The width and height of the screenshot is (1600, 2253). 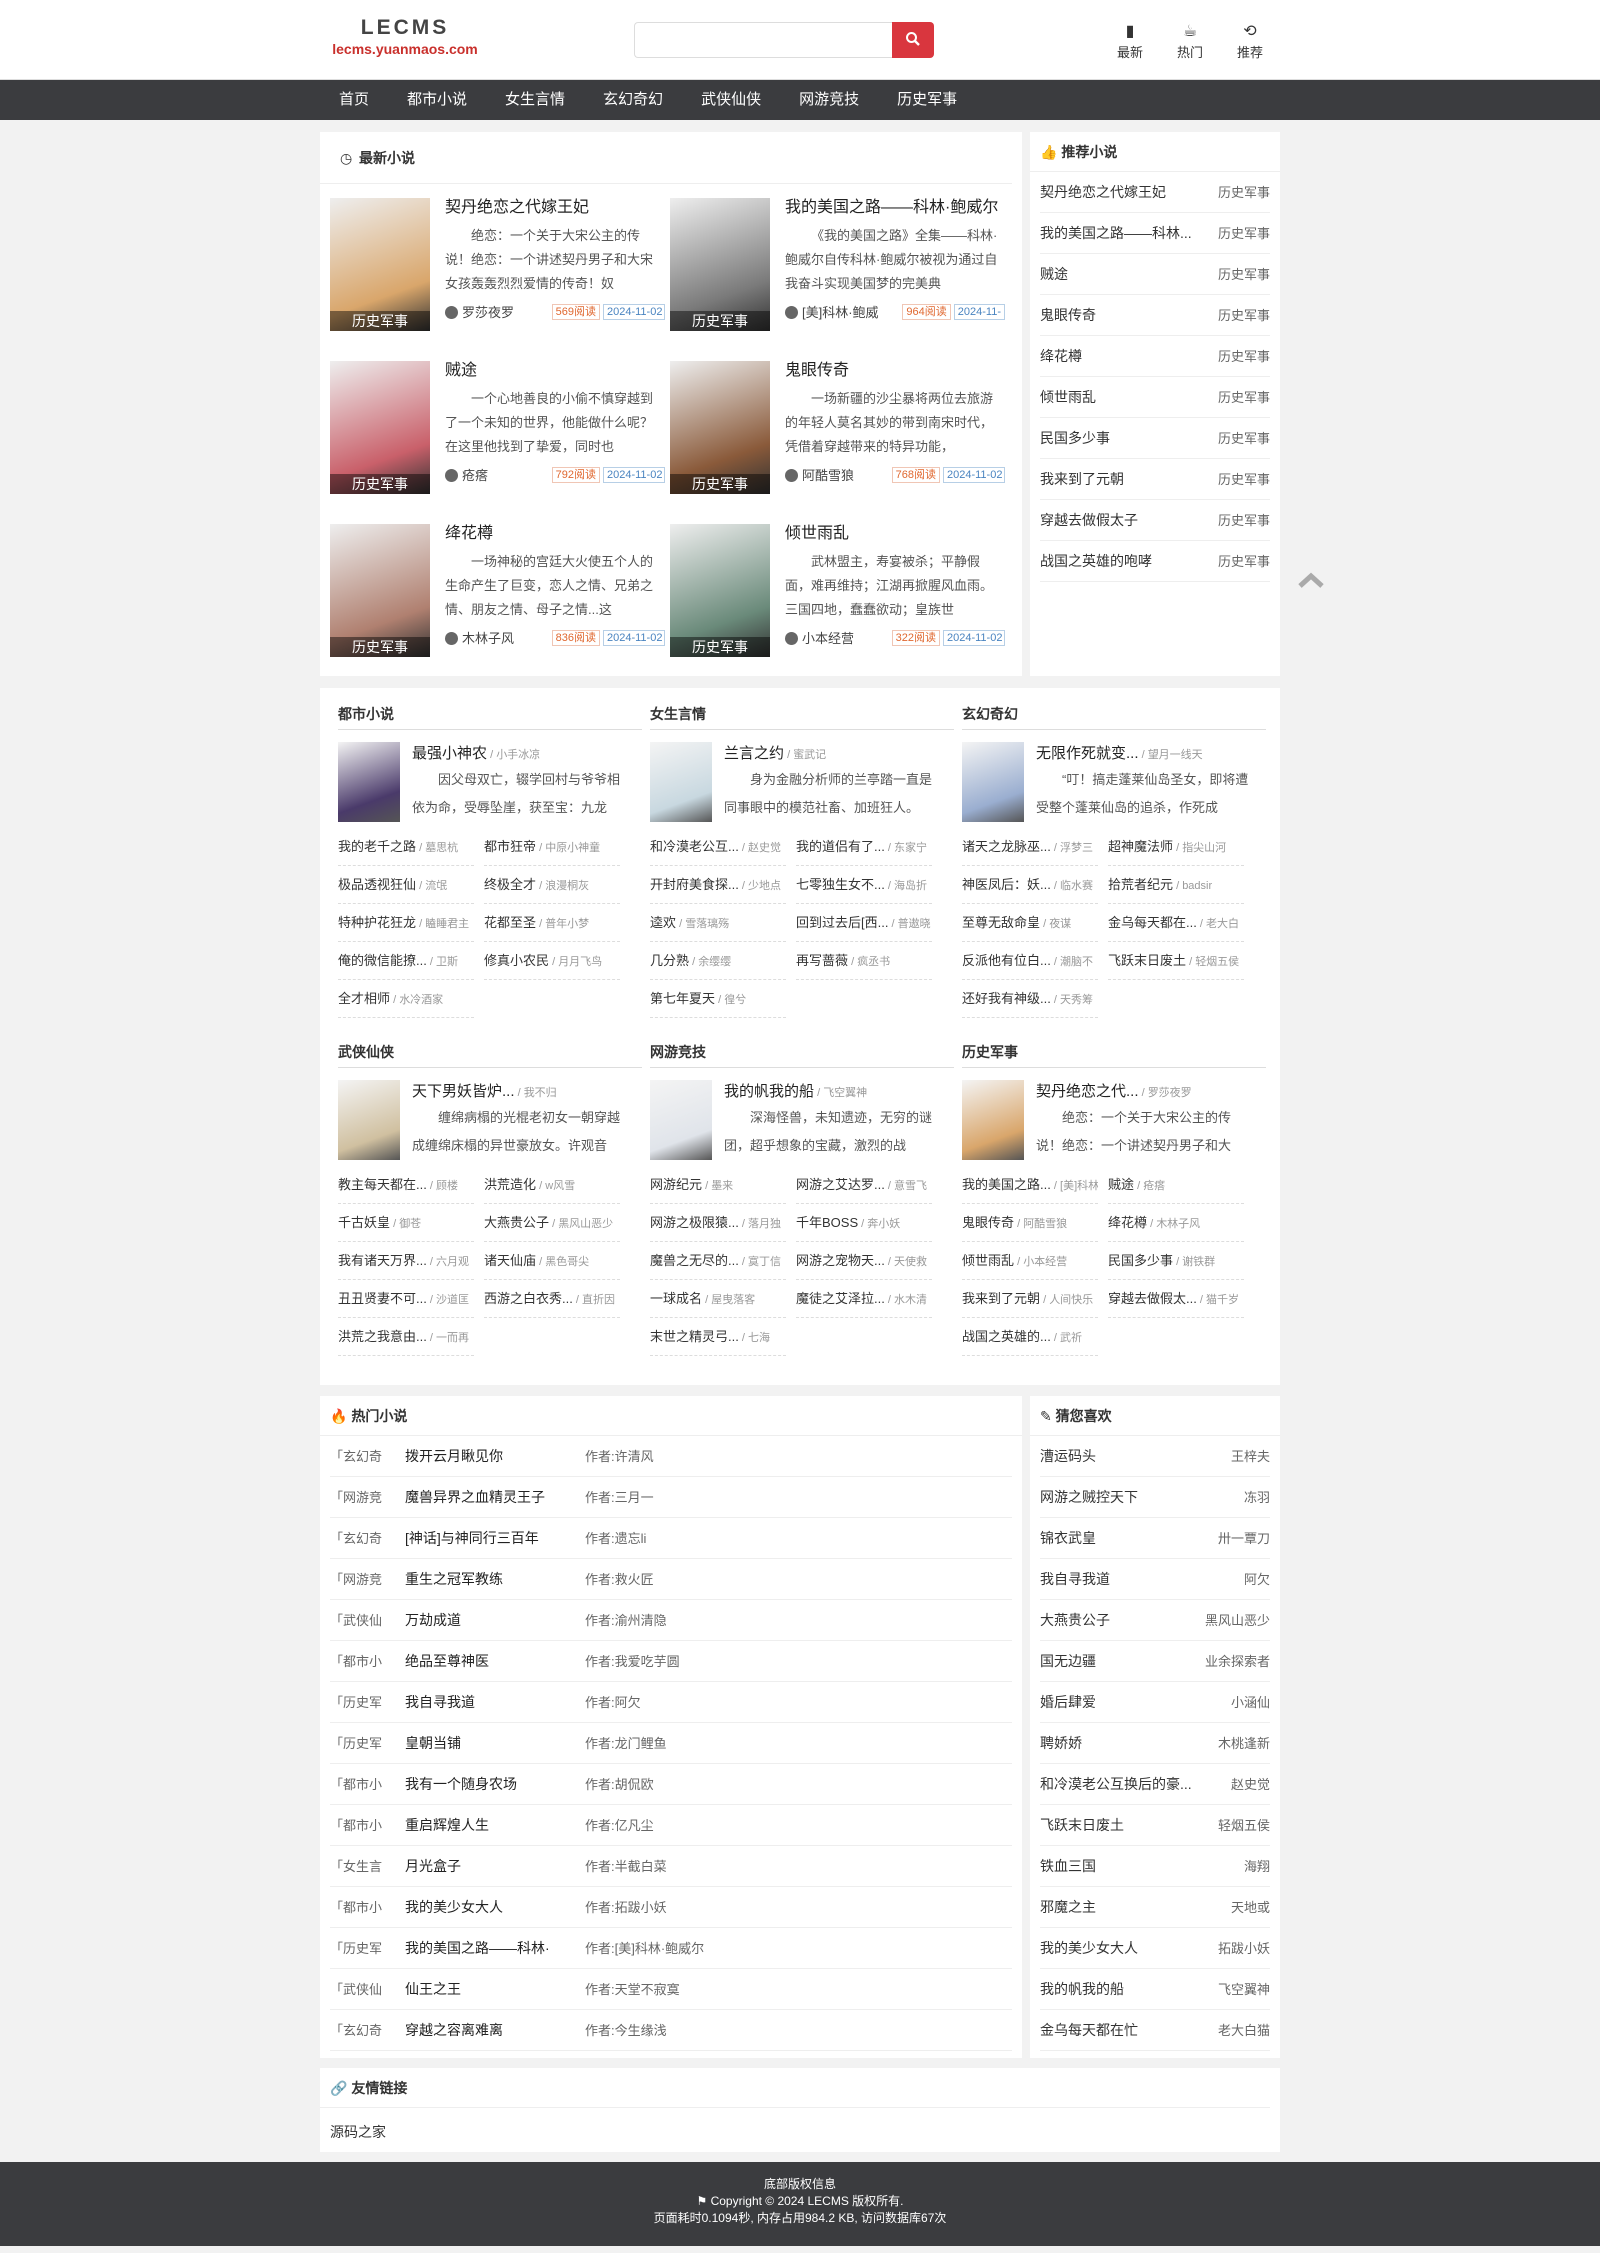 What do you see at coordinates (718, 961) in the screenshot?
I see `category-link: 几分熟 / 余缨缨` at bounding box center [718, 961].